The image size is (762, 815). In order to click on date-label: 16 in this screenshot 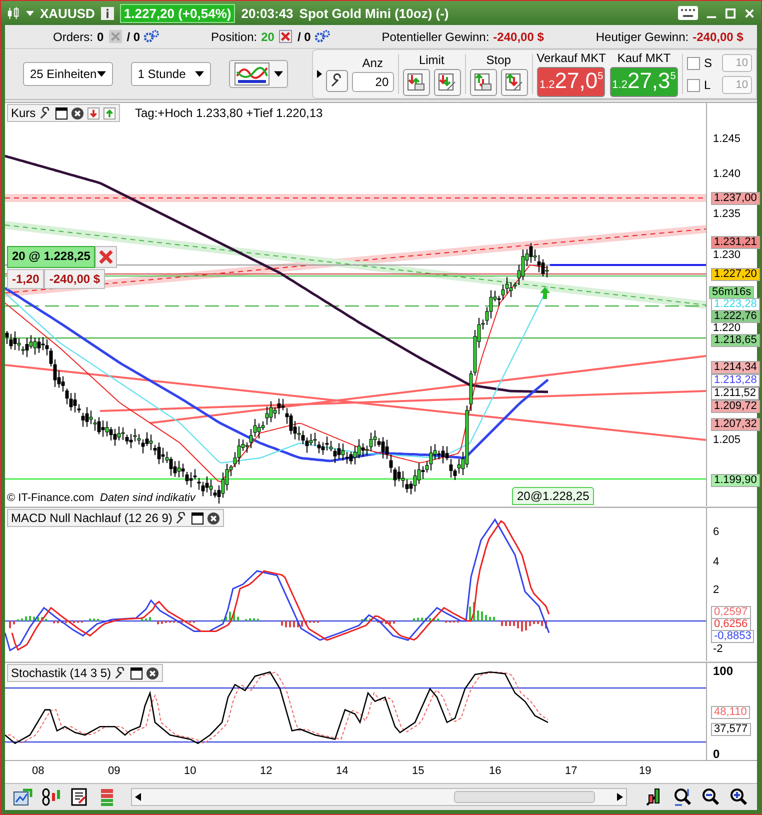, I will do `click(495, 771)`.